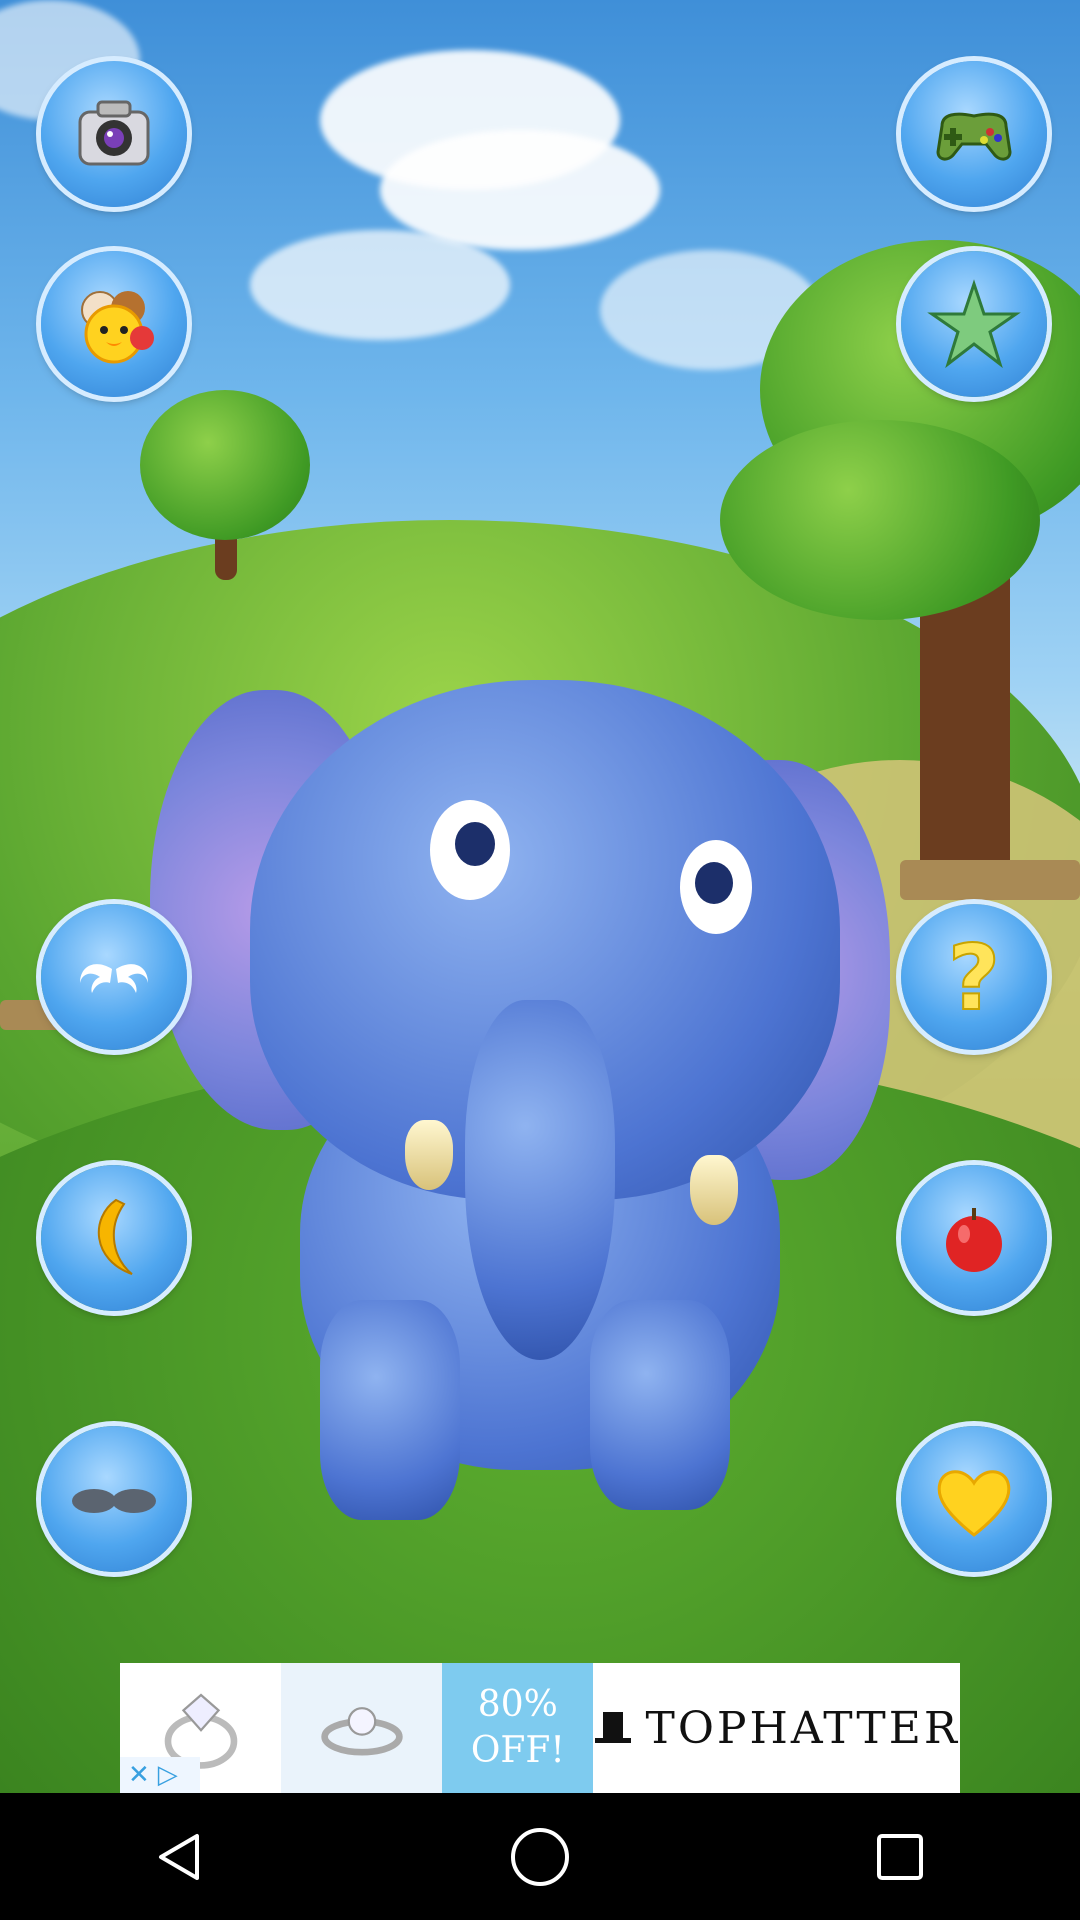  I want to click on ad-brand-name: TOPHATTER, so click(802, 1728).